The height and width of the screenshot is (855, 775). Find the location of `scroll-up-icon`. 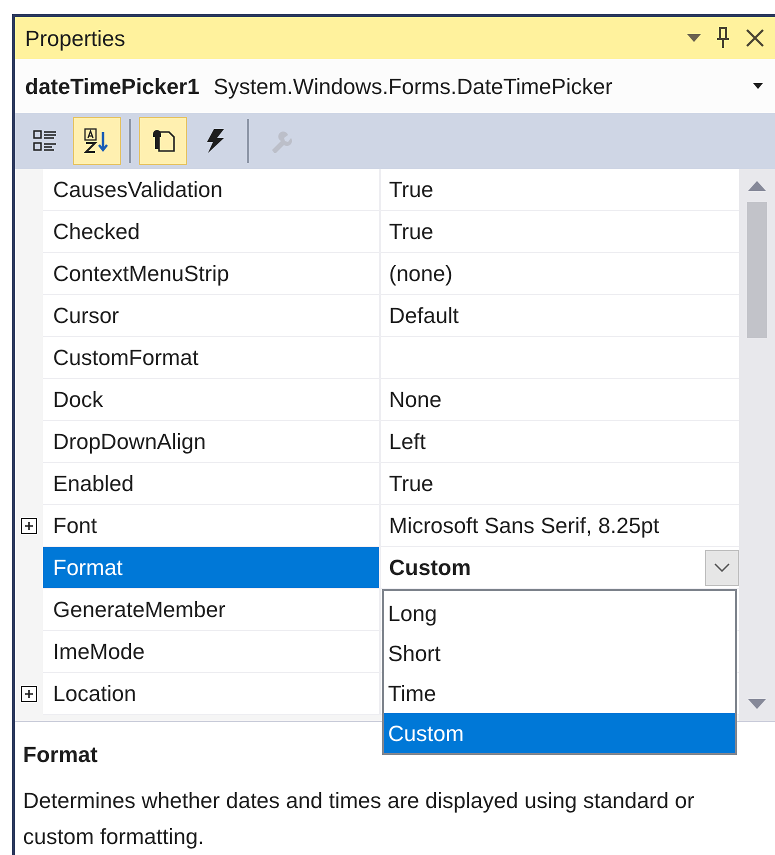

scroll-up-icon is located at coordinates (757, 186).